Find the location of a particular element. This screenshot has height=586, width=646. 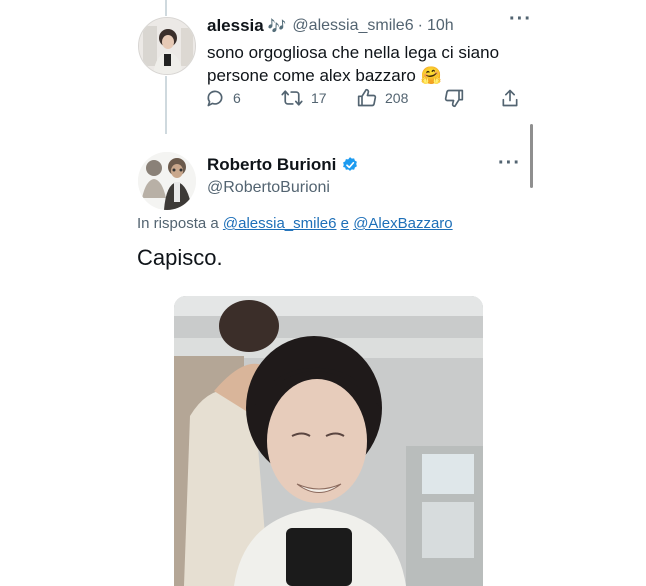

dislike-icon is located at coordinates (454, 98).